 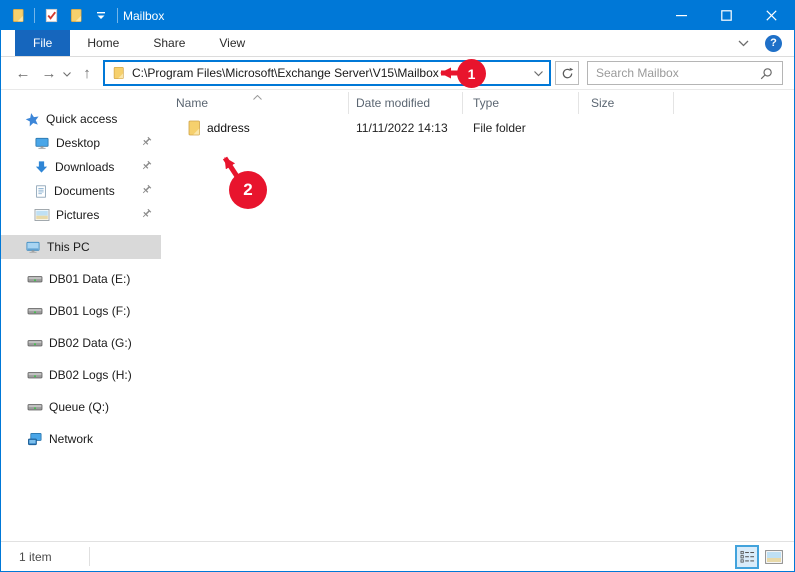 What do you see at coordinates (499, 128) in the screenshot?
I see `file-type: File folder` at bounding box center [499, 128].